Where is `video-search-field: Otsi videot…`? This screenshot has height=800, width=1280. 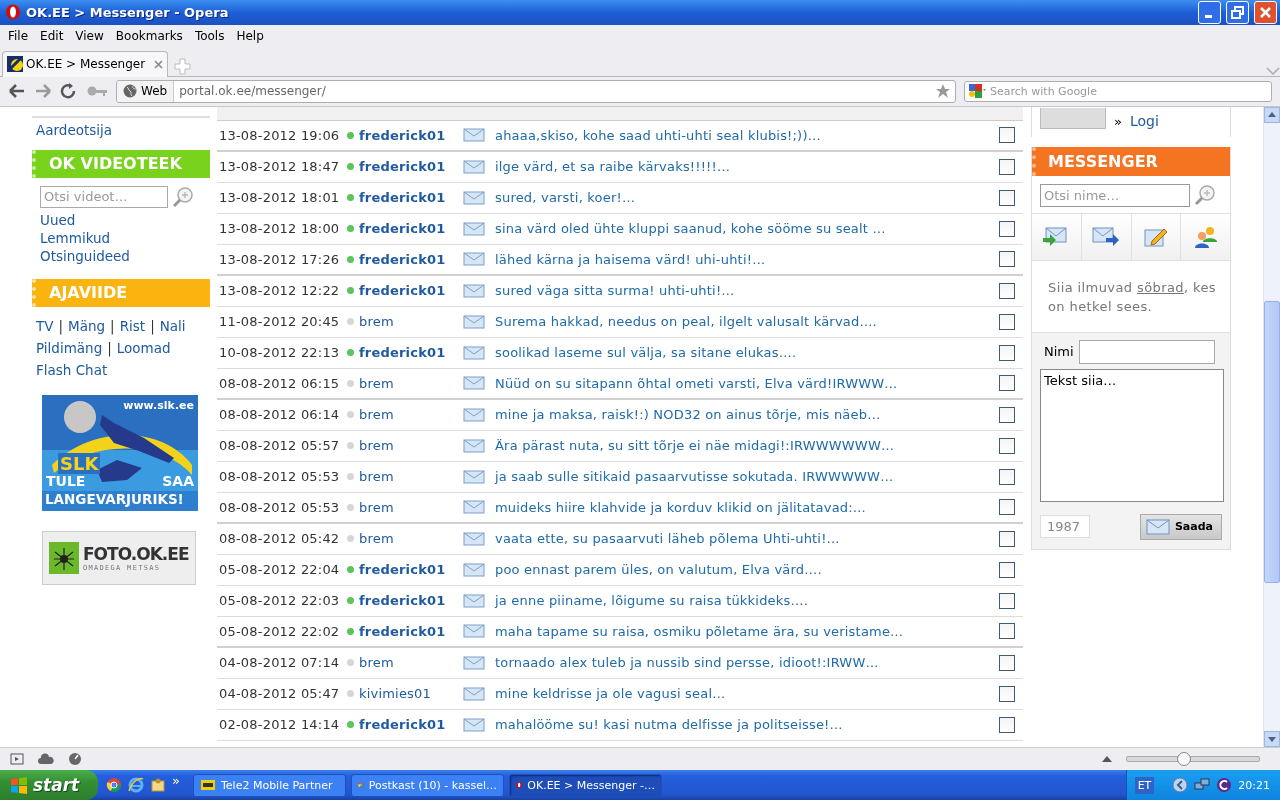 video-search-field: Otsi videot… is located at coordinates (104, 196).